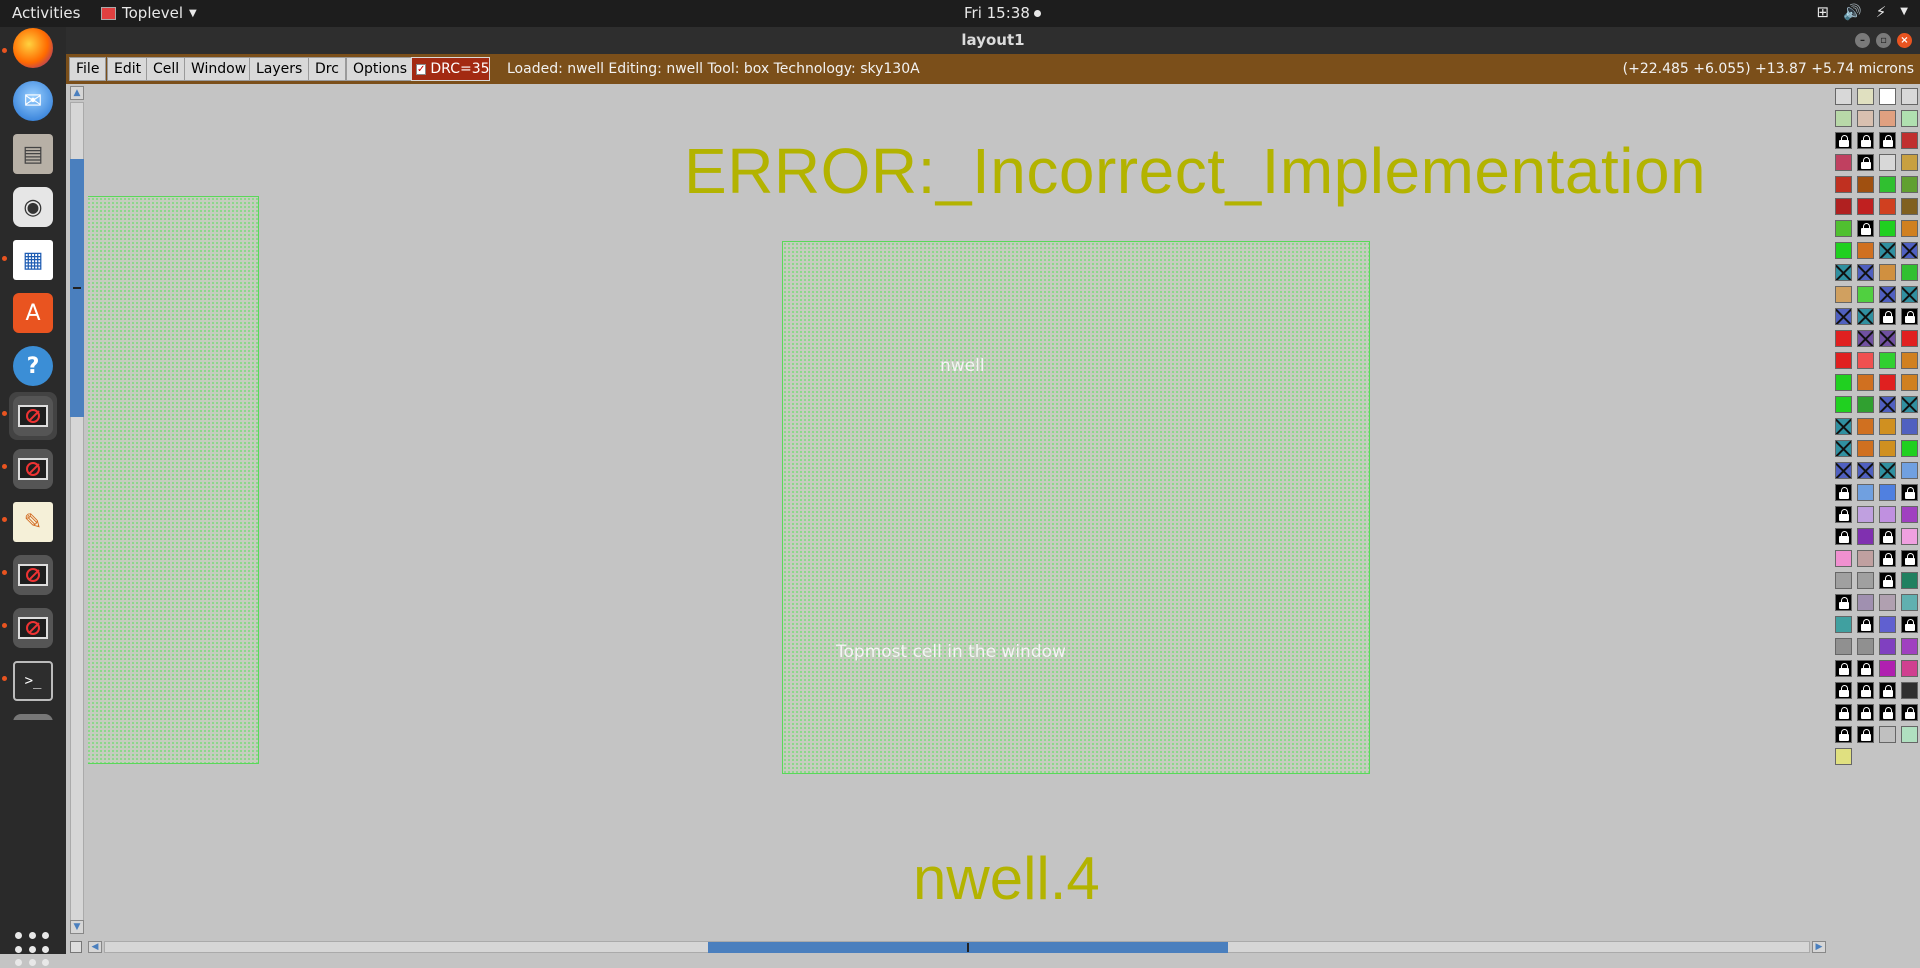  I want to click on dock-files: ▤, so click(33, 154).